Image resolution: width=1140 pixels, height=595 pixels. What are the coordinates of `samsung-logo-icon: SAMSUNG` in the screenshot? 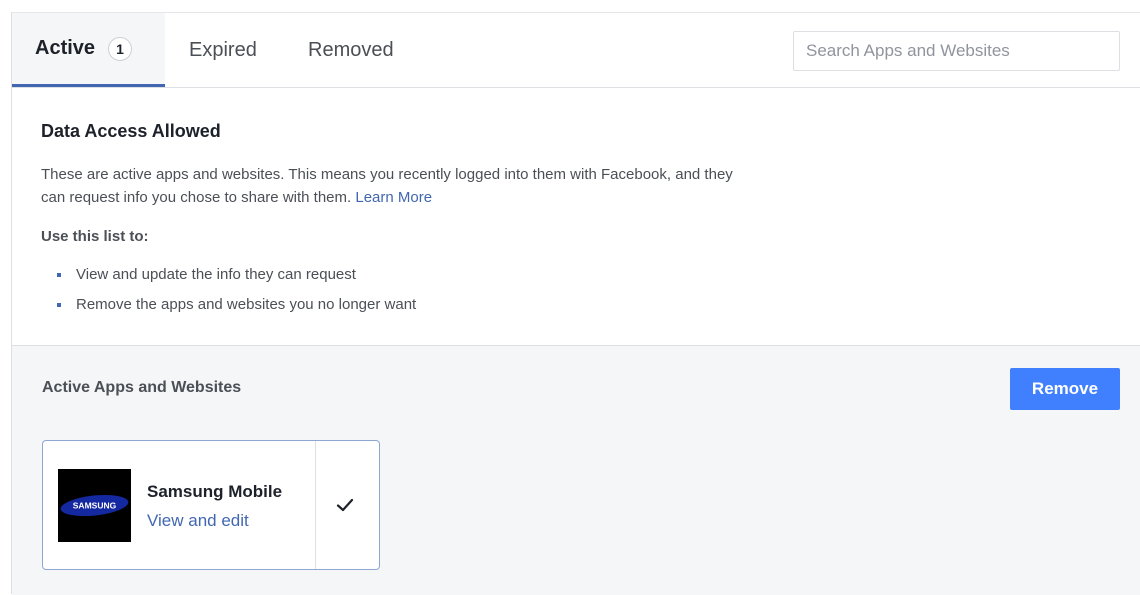 It's located at (94, 505).